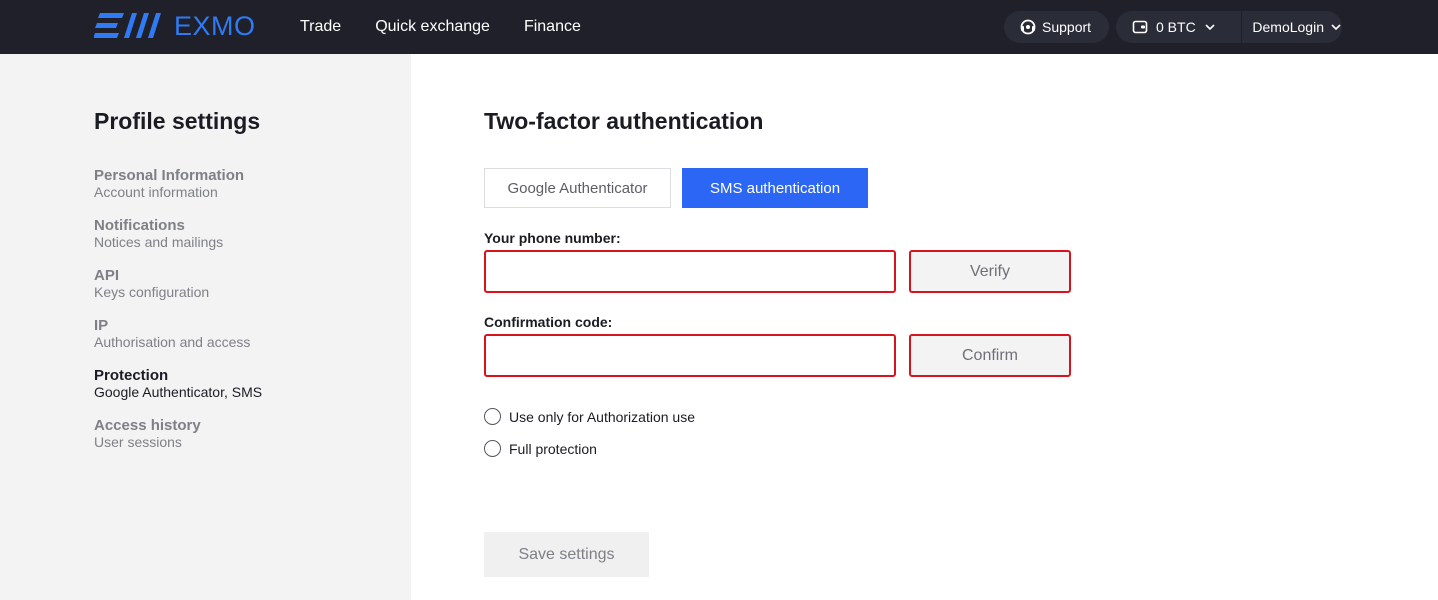 The height and width of the screenshot is (600, 1438). Describe the element at coordinates (1140, 27) in the screenshot. I see `wallet-icon` at that location.